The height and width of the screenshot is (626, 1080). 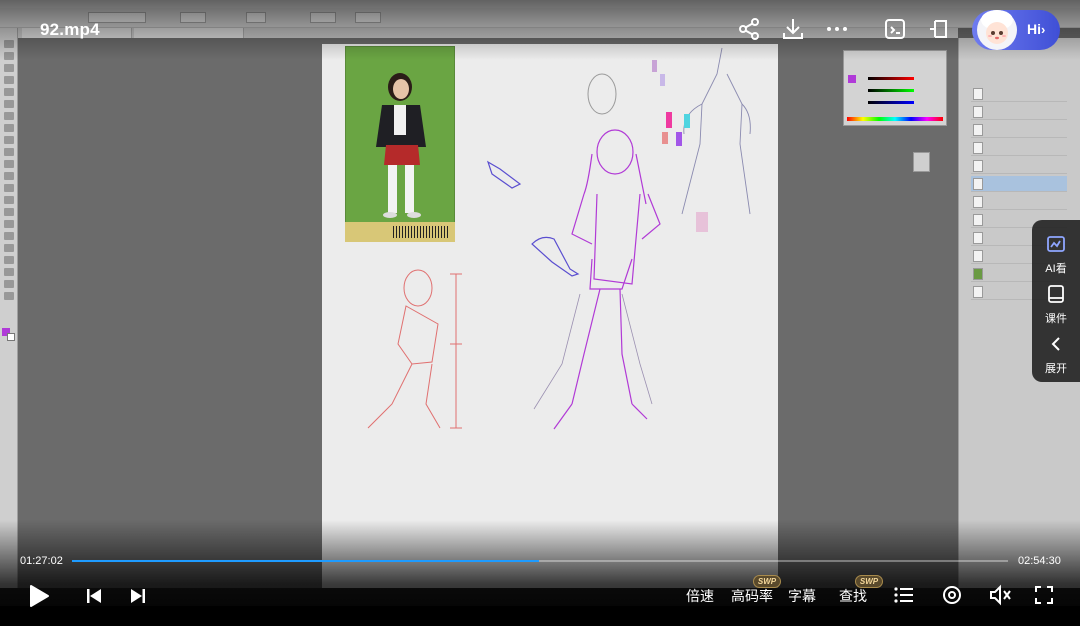 What do you see at coordinates (895, 88) in the screenshot?
I see `ps-color-panel` at bounding box center [895, 88].